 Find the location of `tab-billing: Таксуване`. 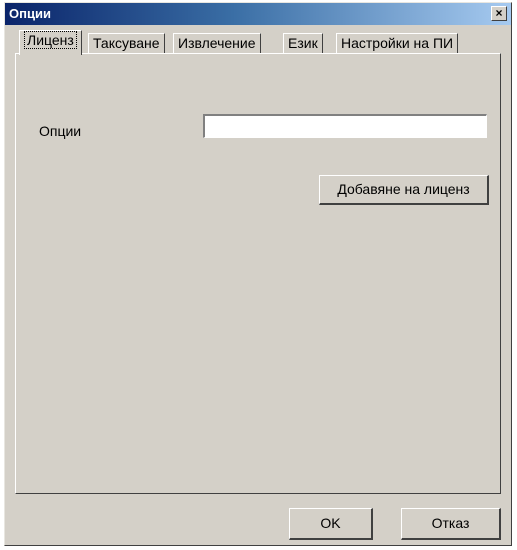

tab-billing: Таксуване is located at coordinates (126, 43).